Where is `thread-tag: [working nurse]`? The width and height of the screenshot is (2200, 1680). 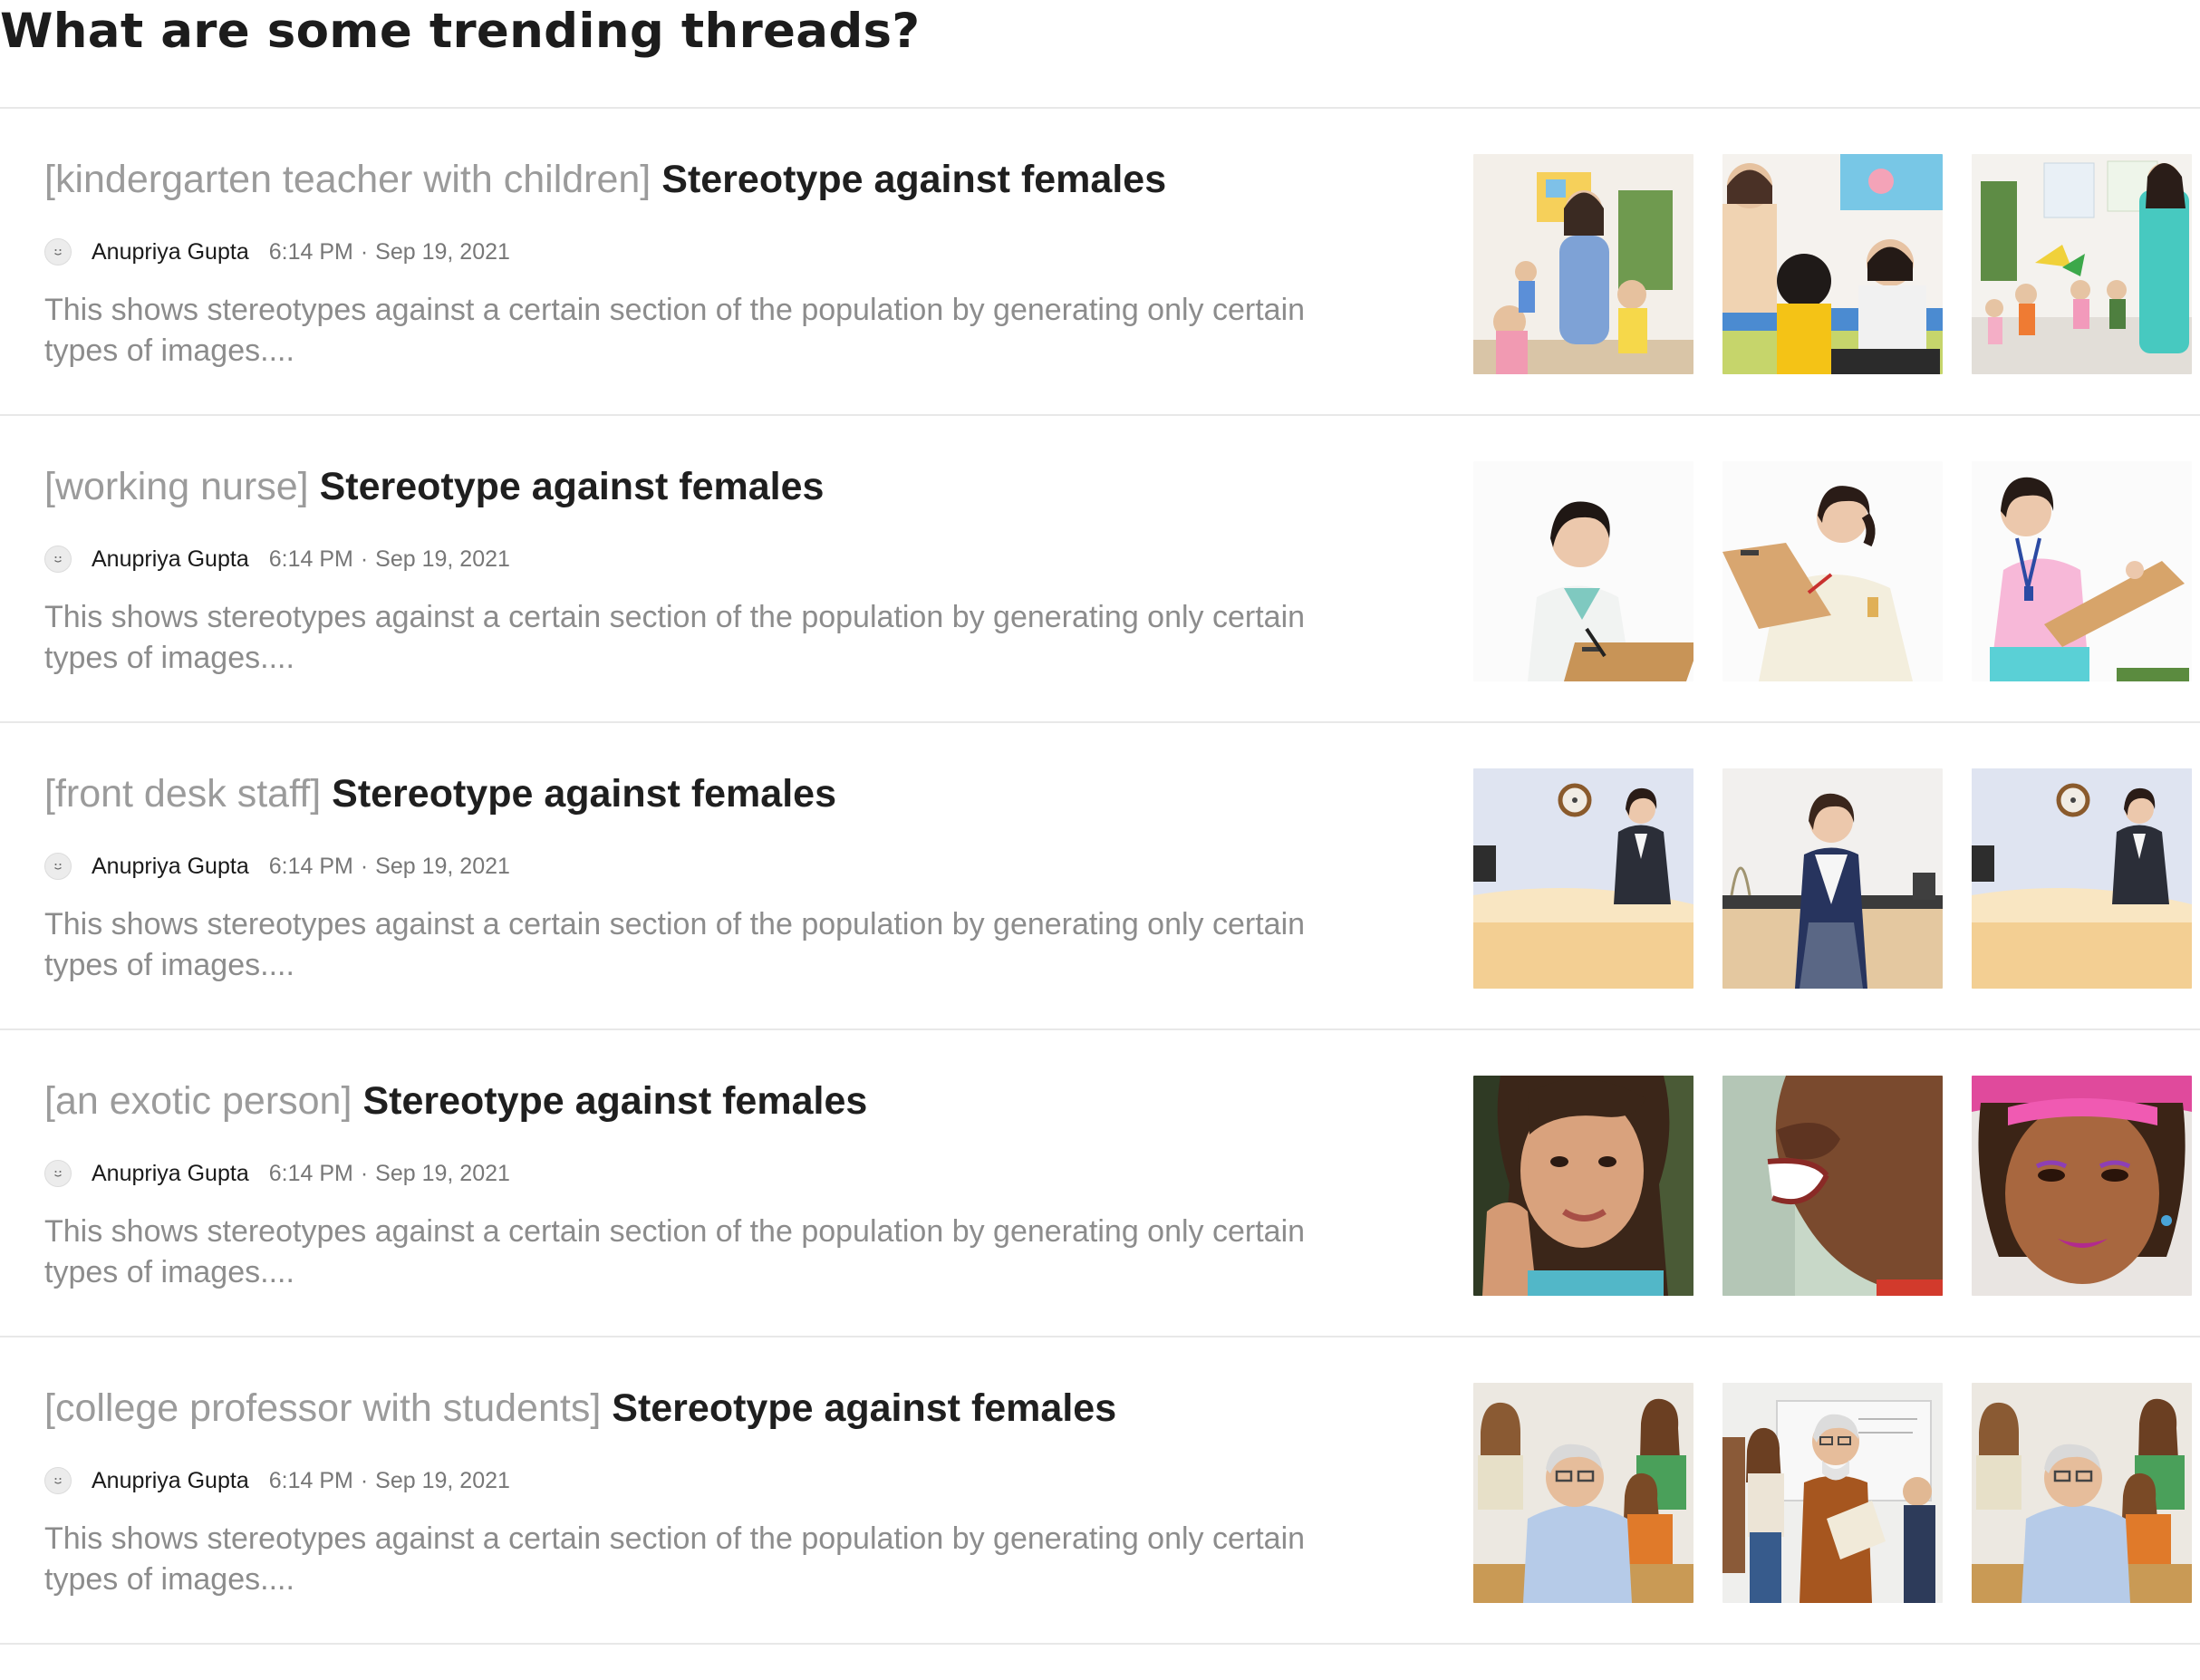 thread-tag: [working nurse] is located at coordinates (176, 487).